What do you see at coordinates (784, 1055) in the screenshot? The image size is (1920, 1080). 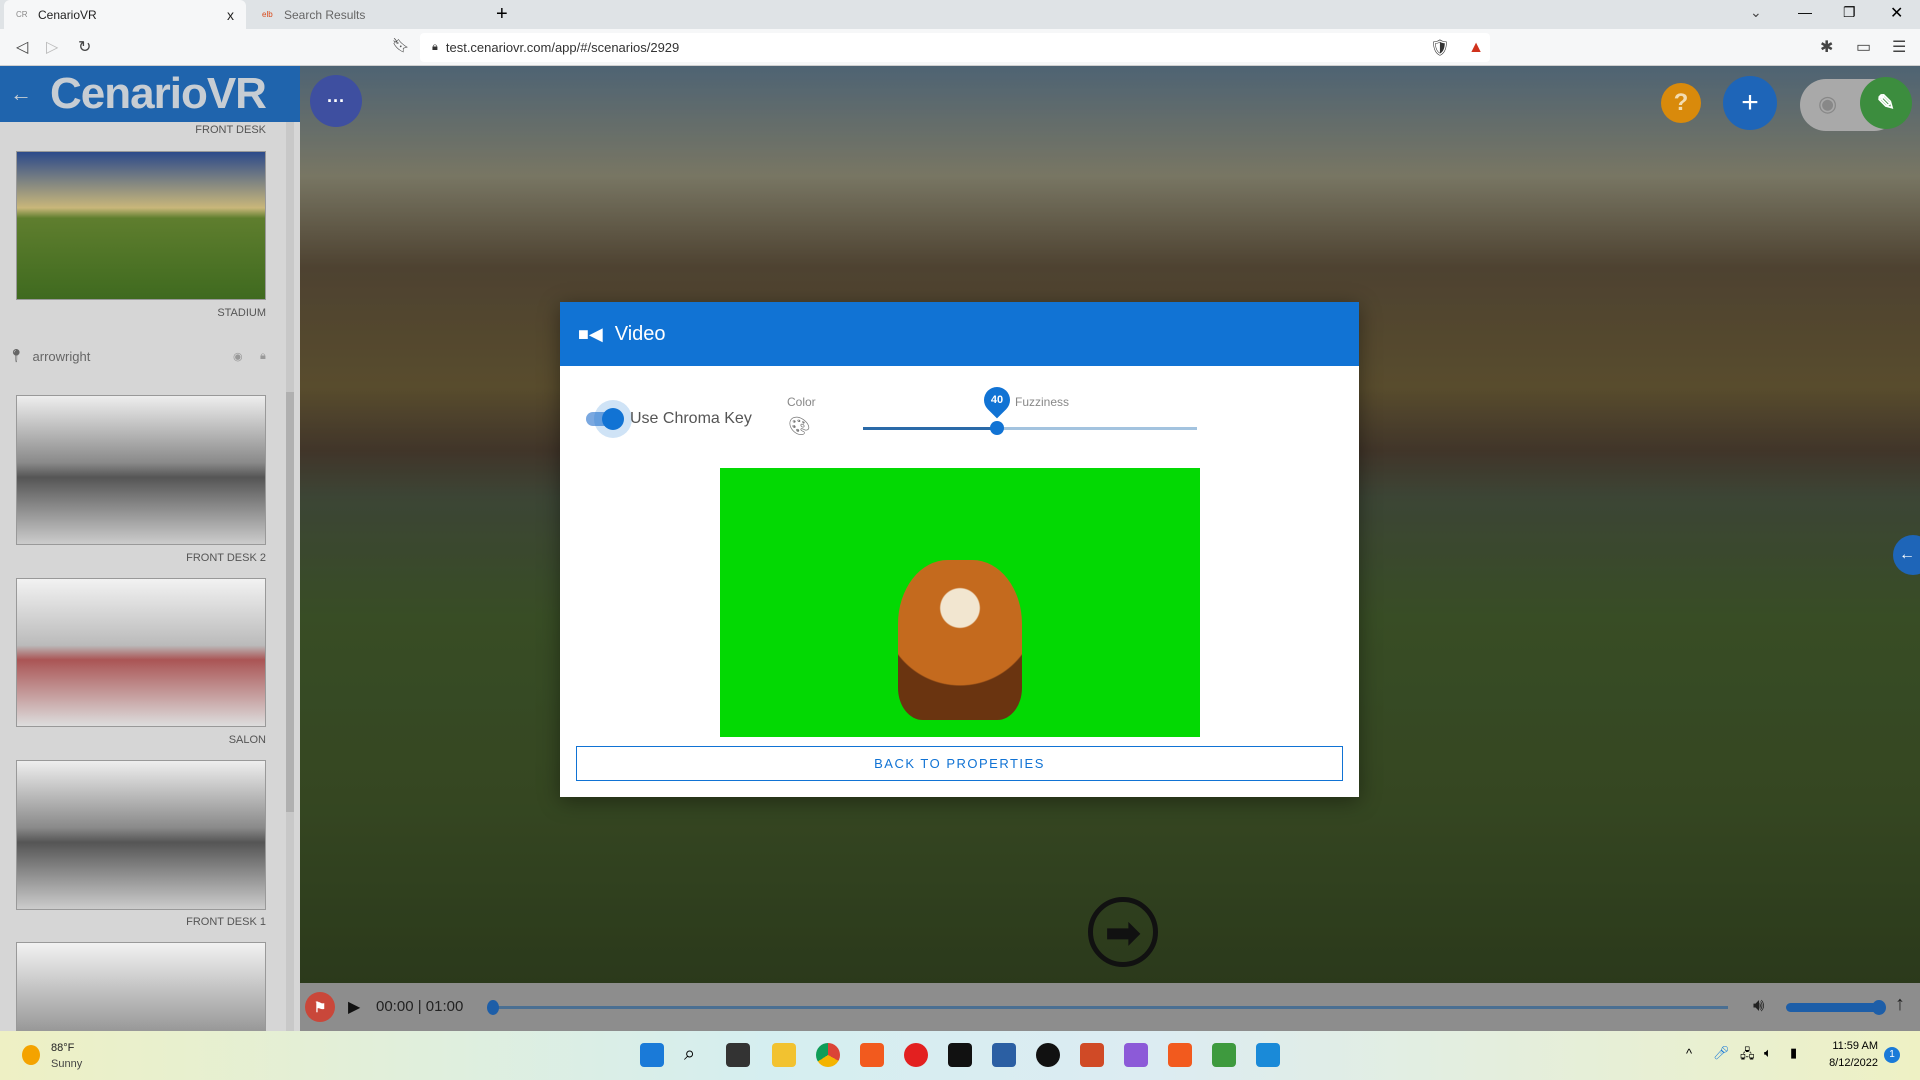 I see `file-explorer-icon` at bounding box center [784, 1055].